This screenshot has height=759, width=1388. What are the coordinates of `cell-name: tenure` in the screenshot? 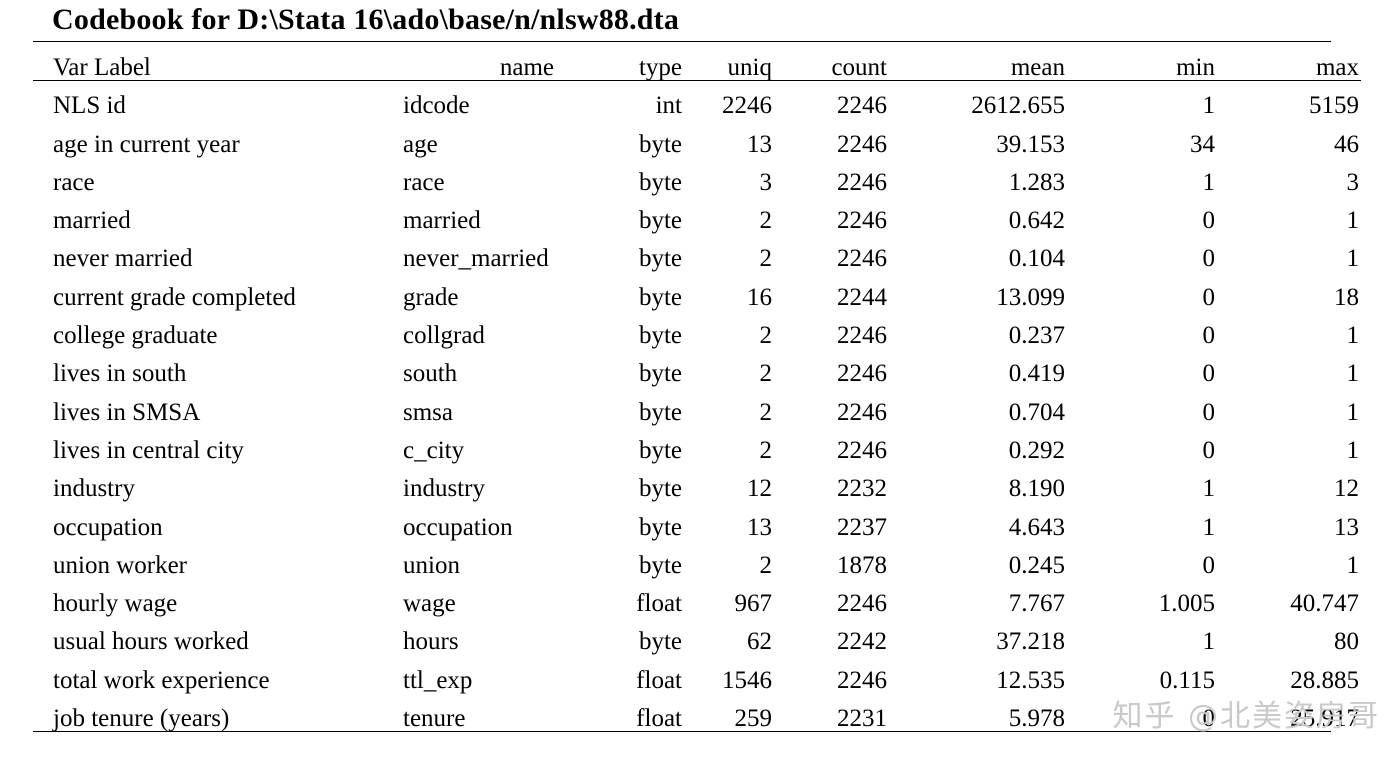 It's located at (434, 719).